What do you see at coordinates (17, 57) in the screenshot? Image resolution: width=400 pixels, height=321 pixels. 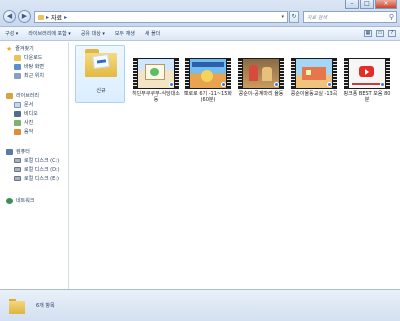 I see `downloads-folder-icon` at bounding box center [17, 57].